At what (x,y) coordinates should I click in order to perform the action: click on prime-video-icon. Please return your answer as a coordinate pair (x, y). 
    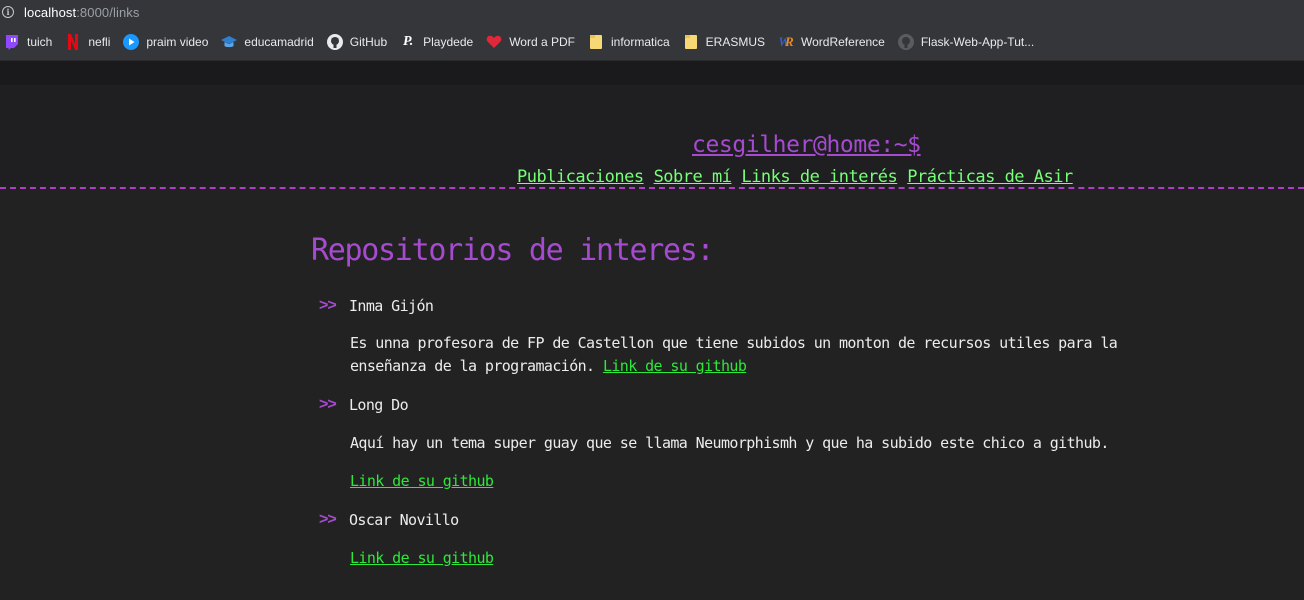
    Looking at the image, I should click on (131, 42).